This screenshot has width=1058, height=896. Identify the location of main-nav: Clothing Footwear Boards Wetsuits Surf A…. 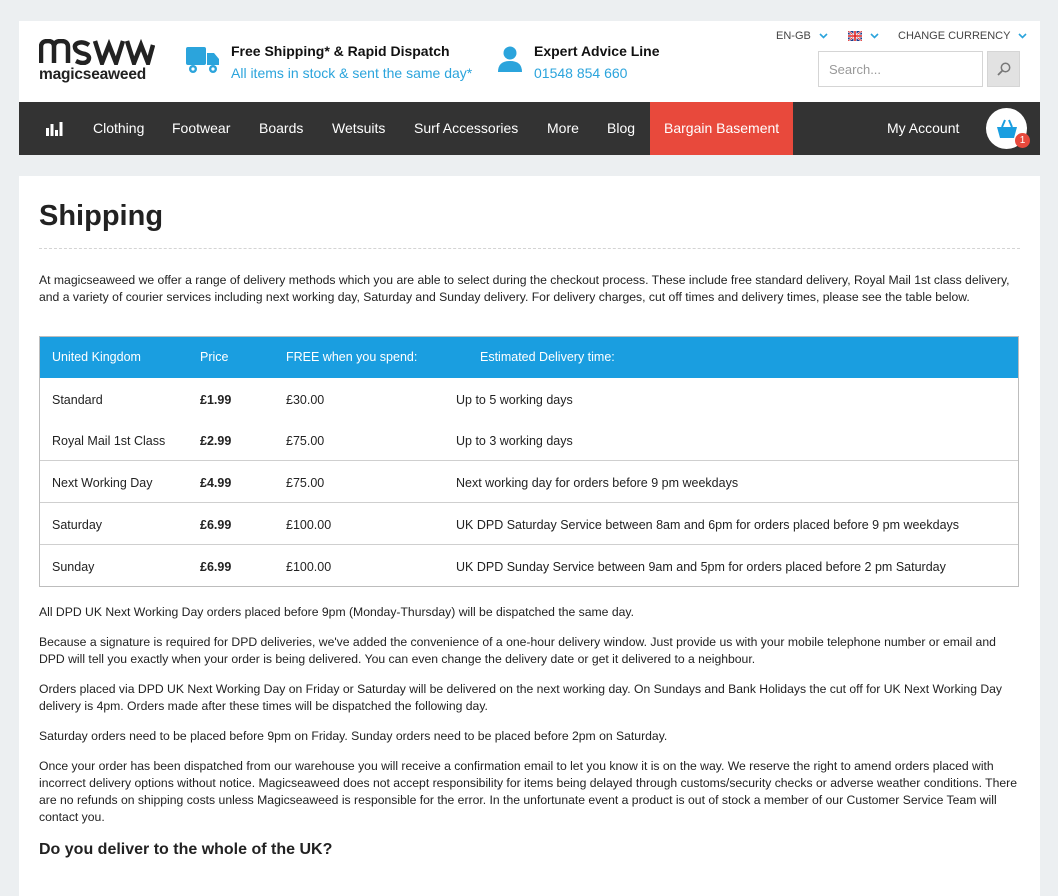
(529, 128).